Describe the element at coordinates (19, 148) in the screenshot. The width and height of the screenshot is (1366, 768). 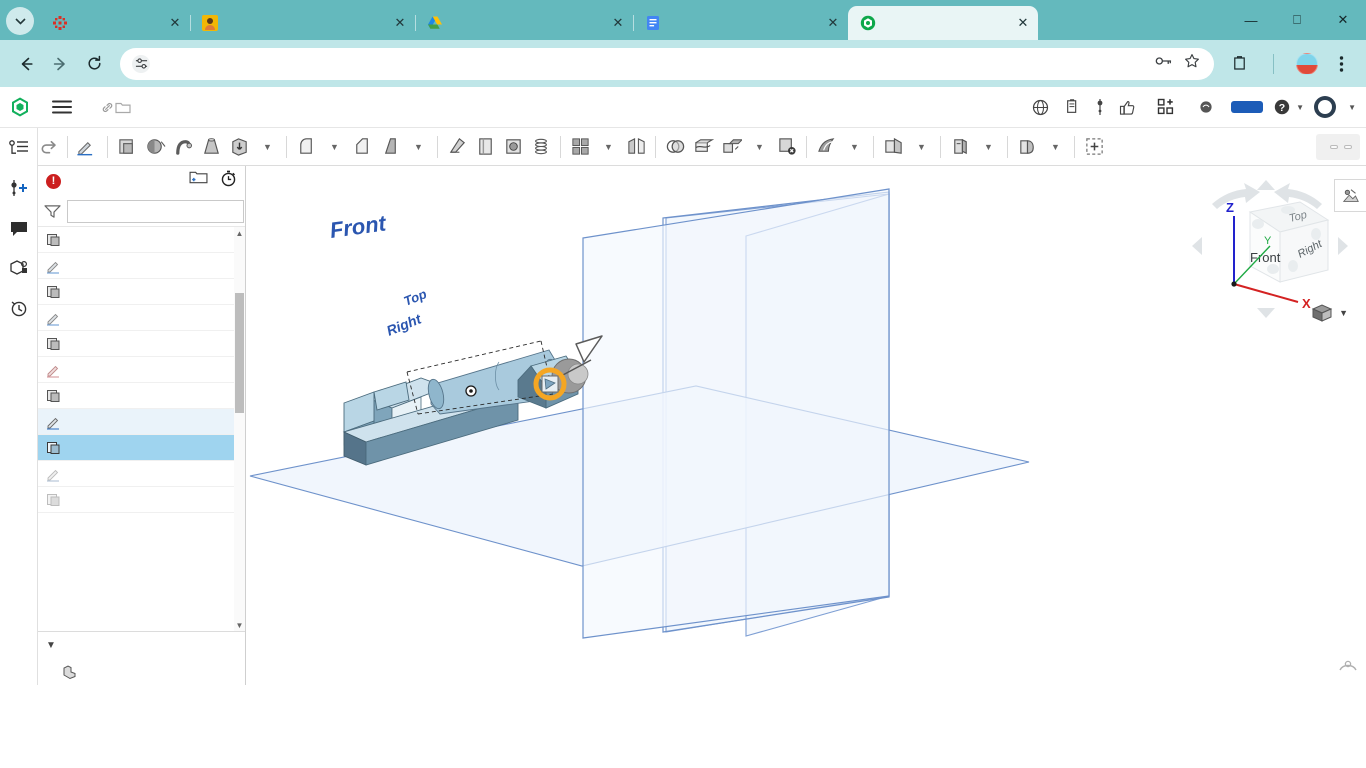
I see `feature-list-icon` at that location.